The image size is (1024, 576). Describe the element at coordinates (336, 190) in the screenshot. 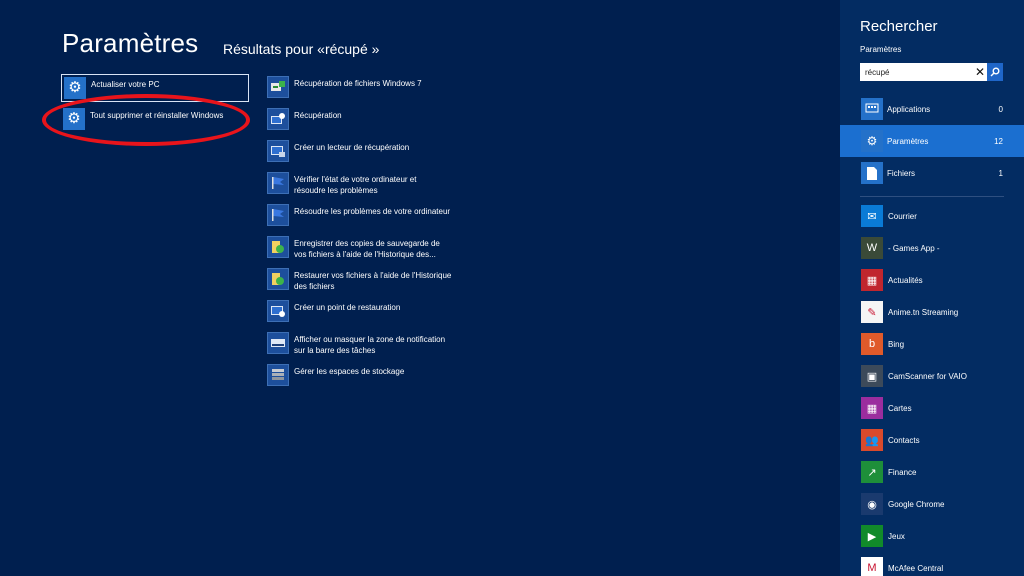

I see `result-label-line2: résoudre les problèmes` at that location.